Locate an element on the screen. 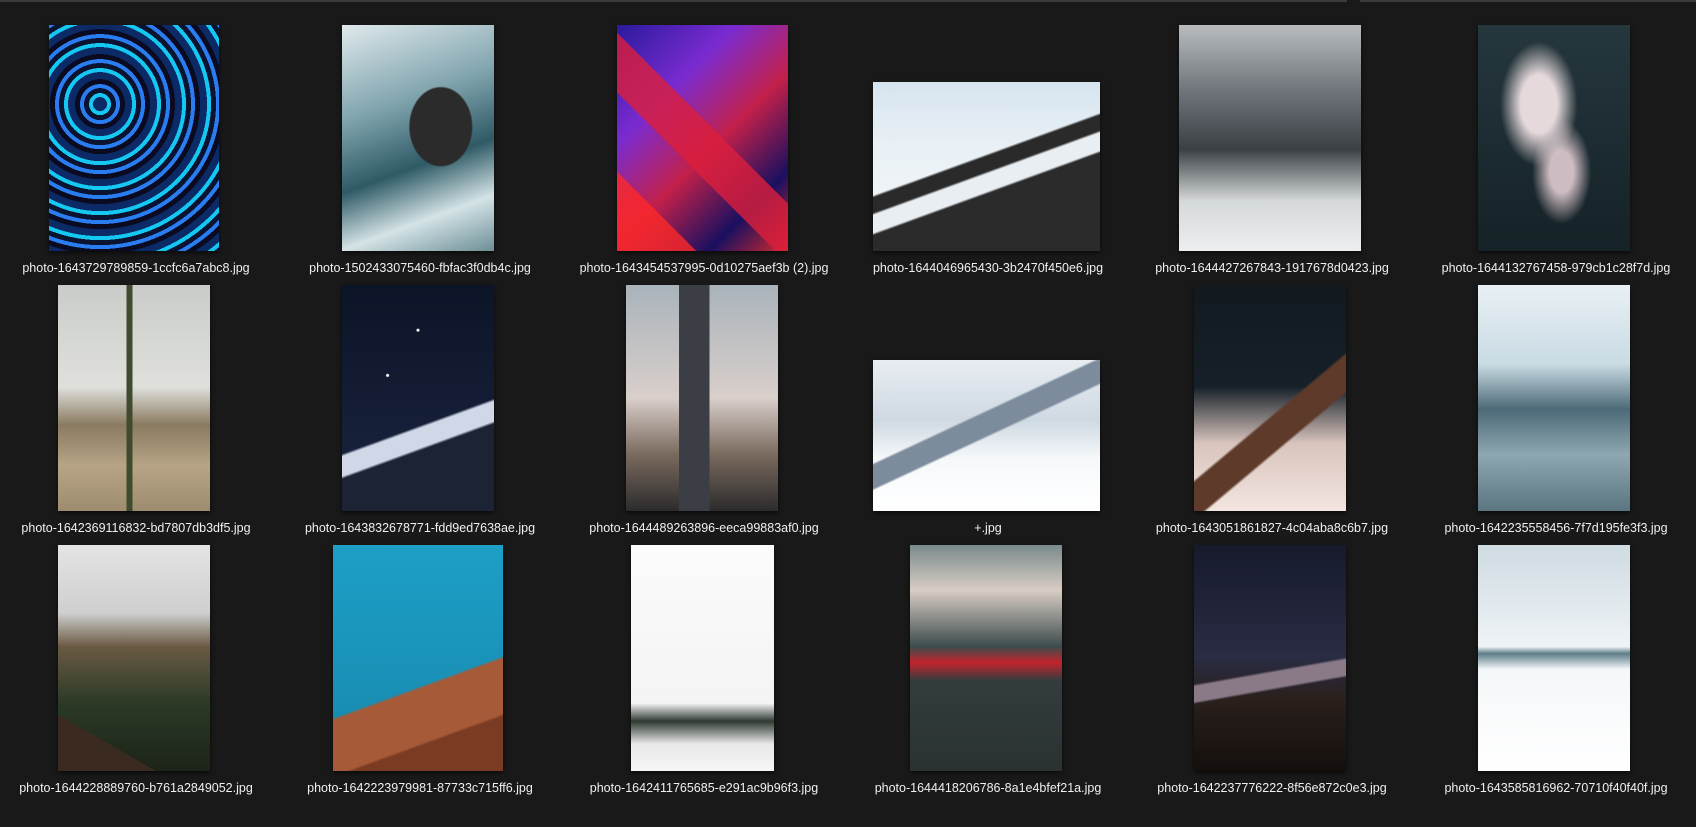  file-name: photo-1642237776222-8f56e872c0e3.jpg is located at coordinates (1272, 788).